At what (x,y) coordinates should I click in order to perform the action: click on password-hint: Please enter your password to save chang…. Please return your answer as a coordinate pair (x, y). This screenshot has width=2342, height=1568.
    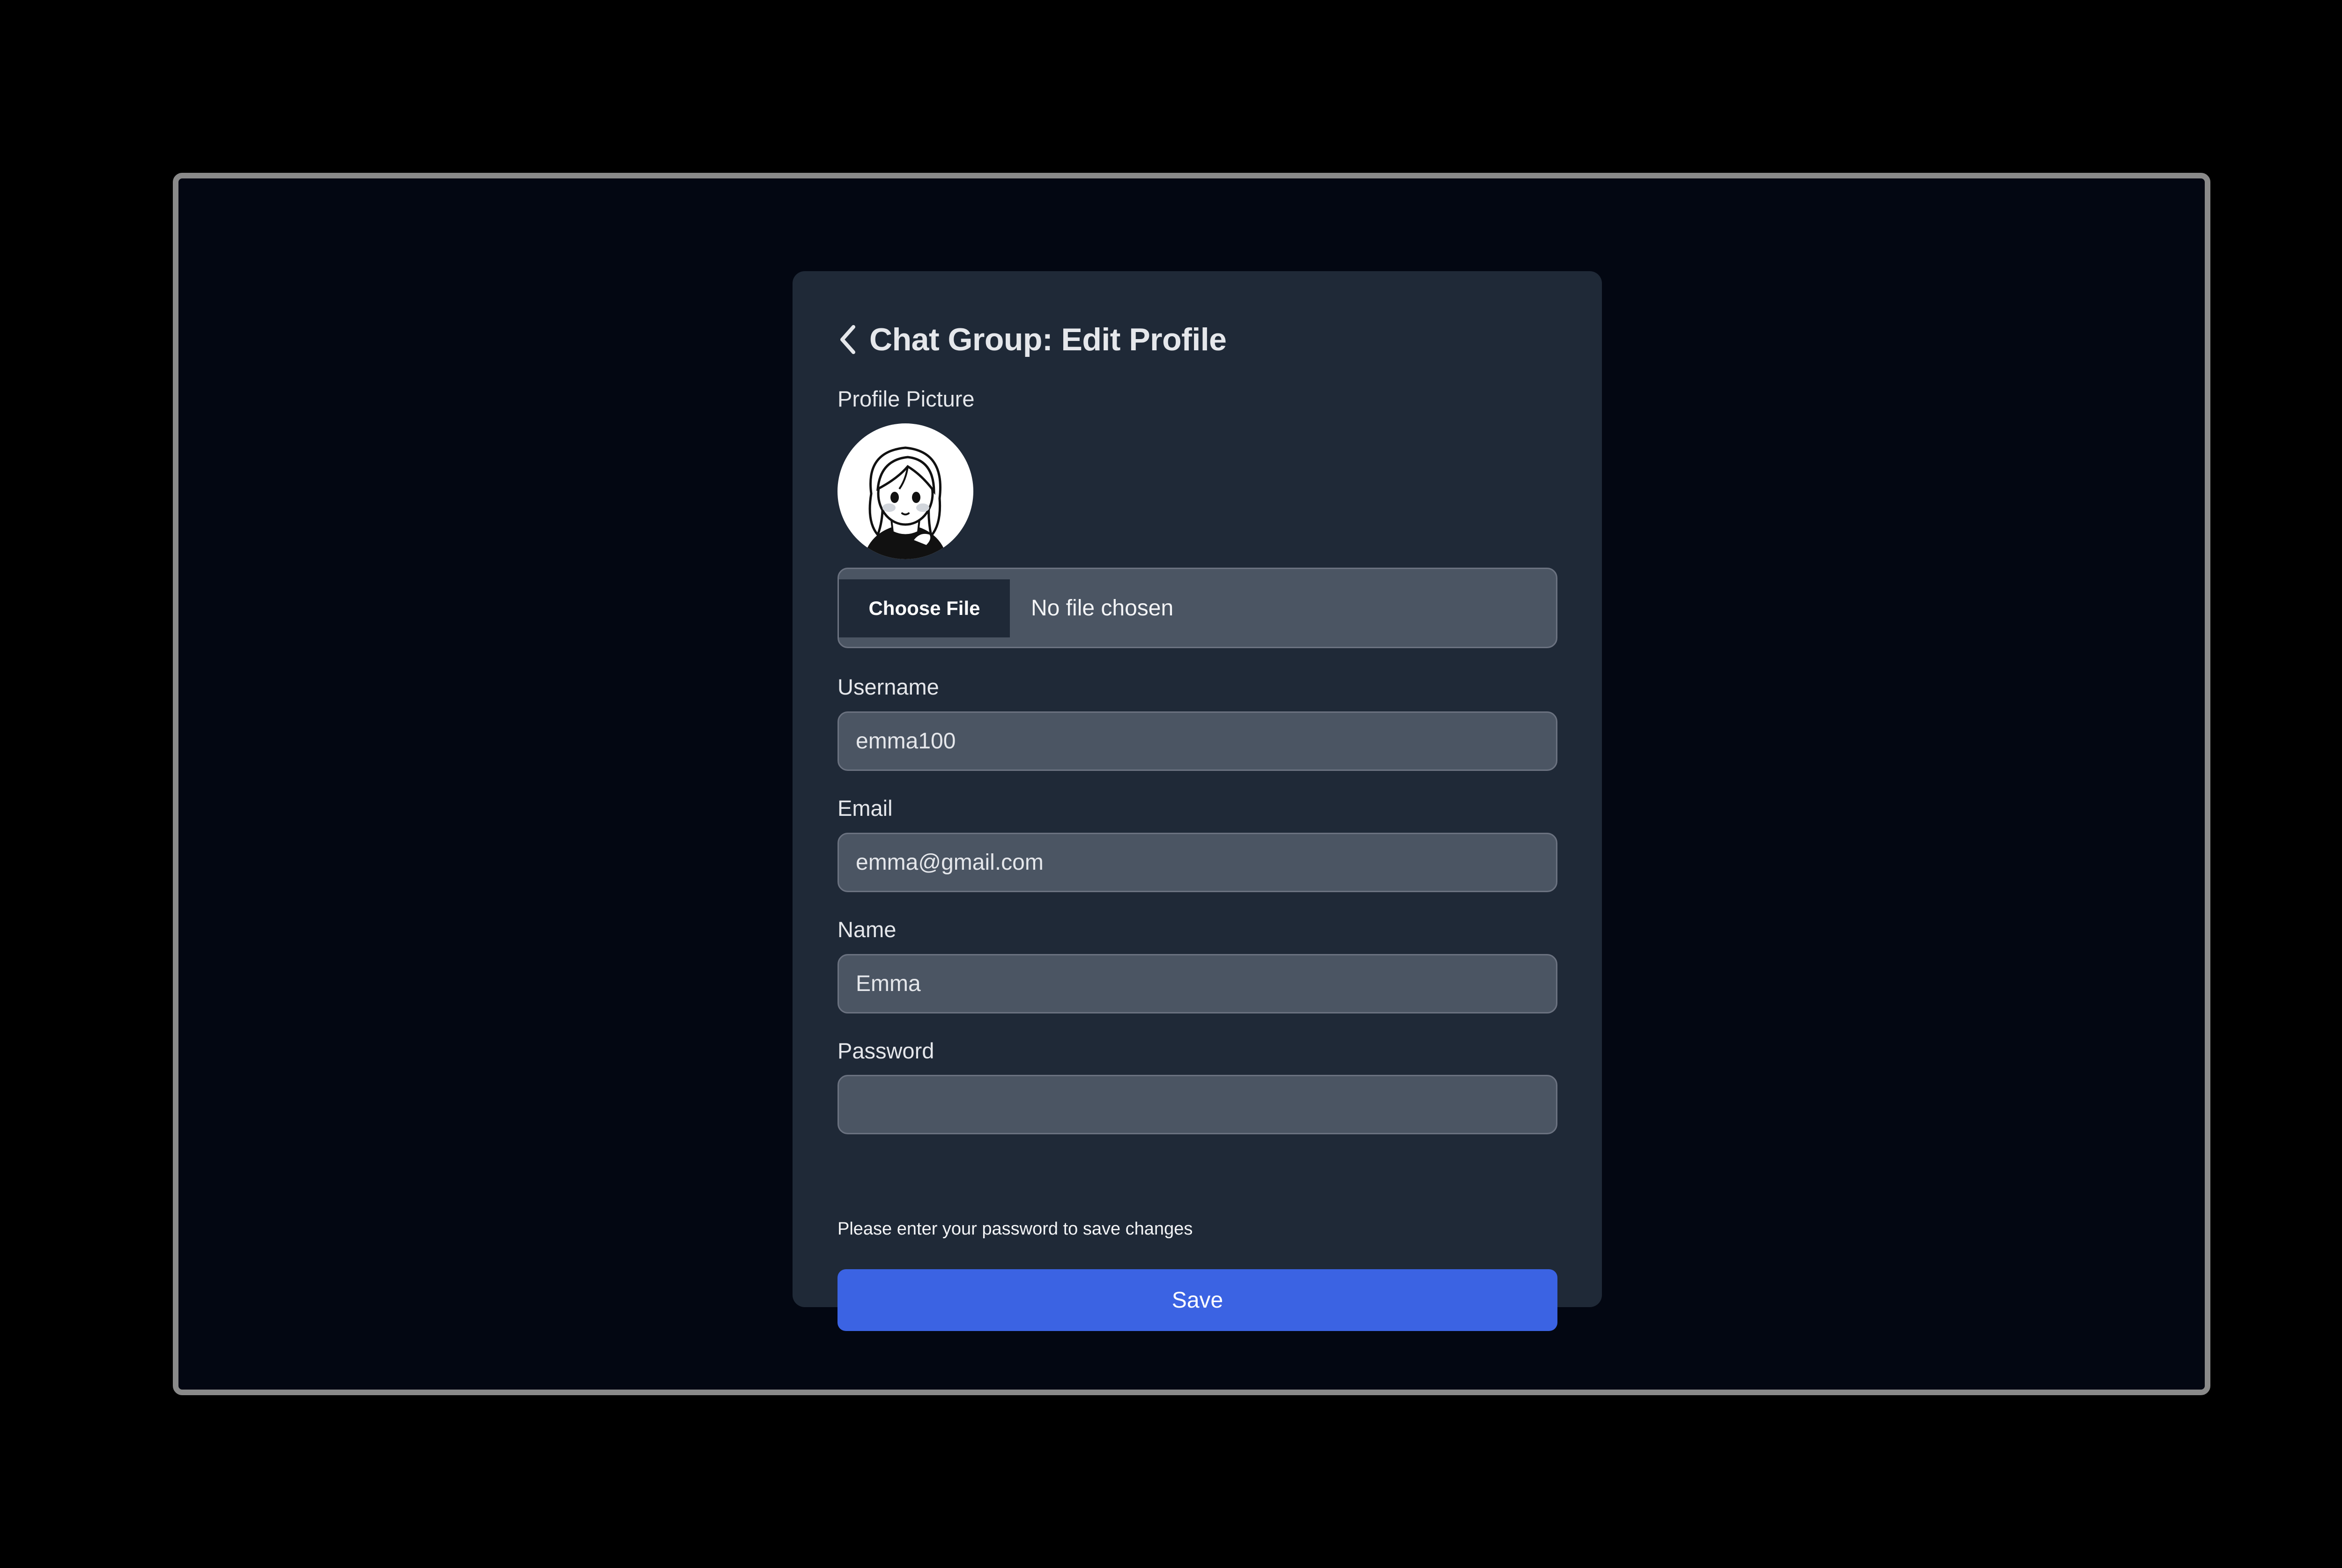
    Looking at the image, I should click on (1015, 1229).